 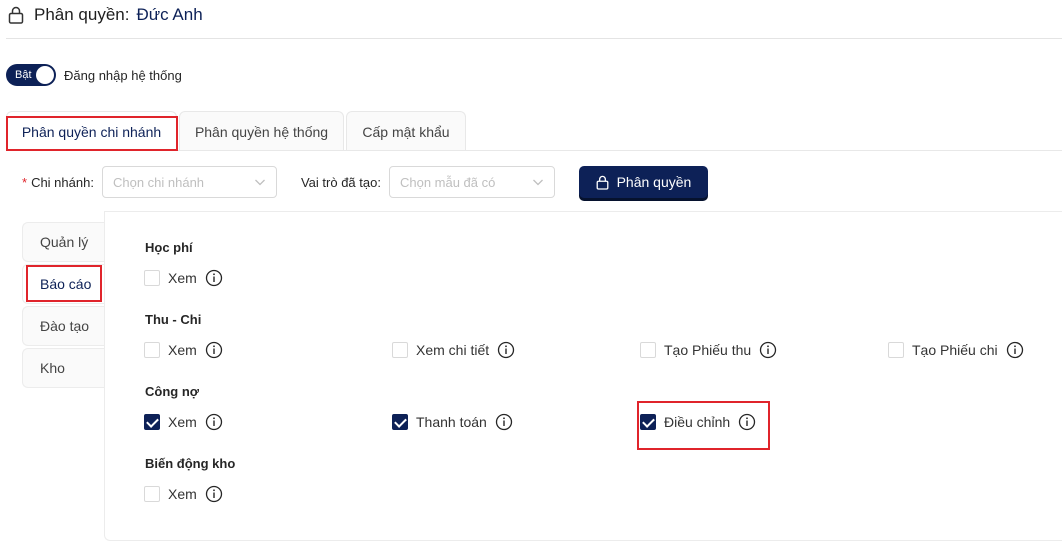 I want to click on login-switch: Bật, so click(x=31, y=75).